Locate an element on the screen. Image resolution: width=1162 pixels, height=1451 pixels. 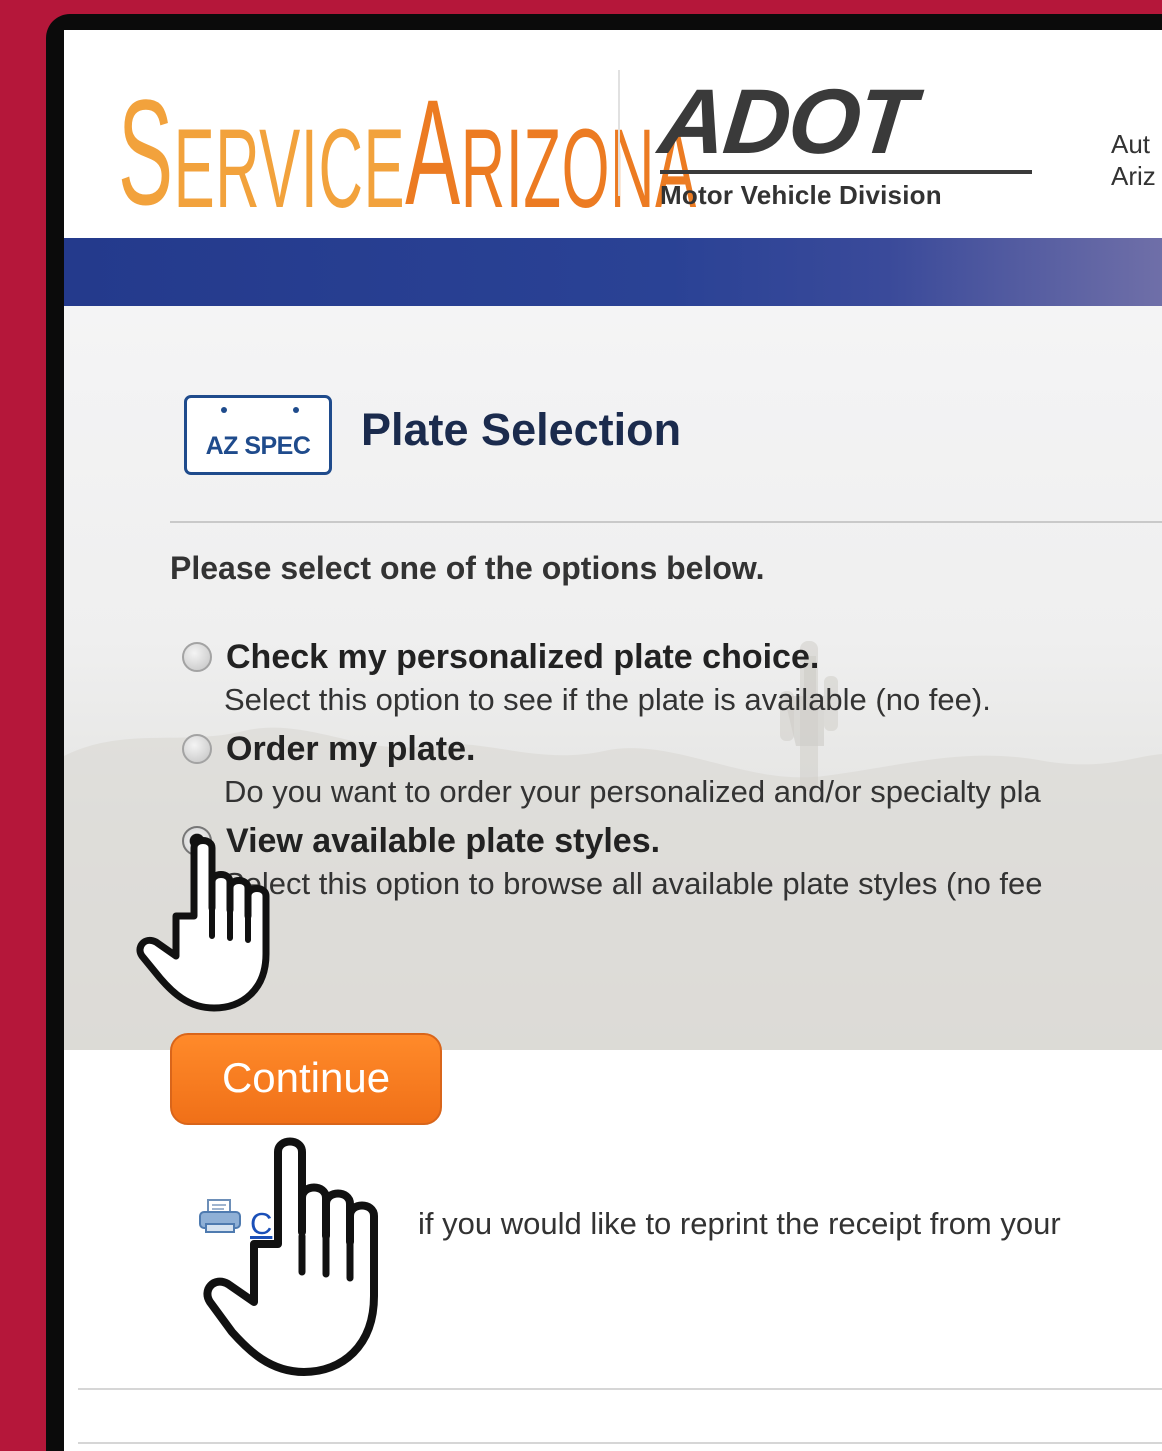
auth-line-1: Aut is located at coordinates (1131, 144).